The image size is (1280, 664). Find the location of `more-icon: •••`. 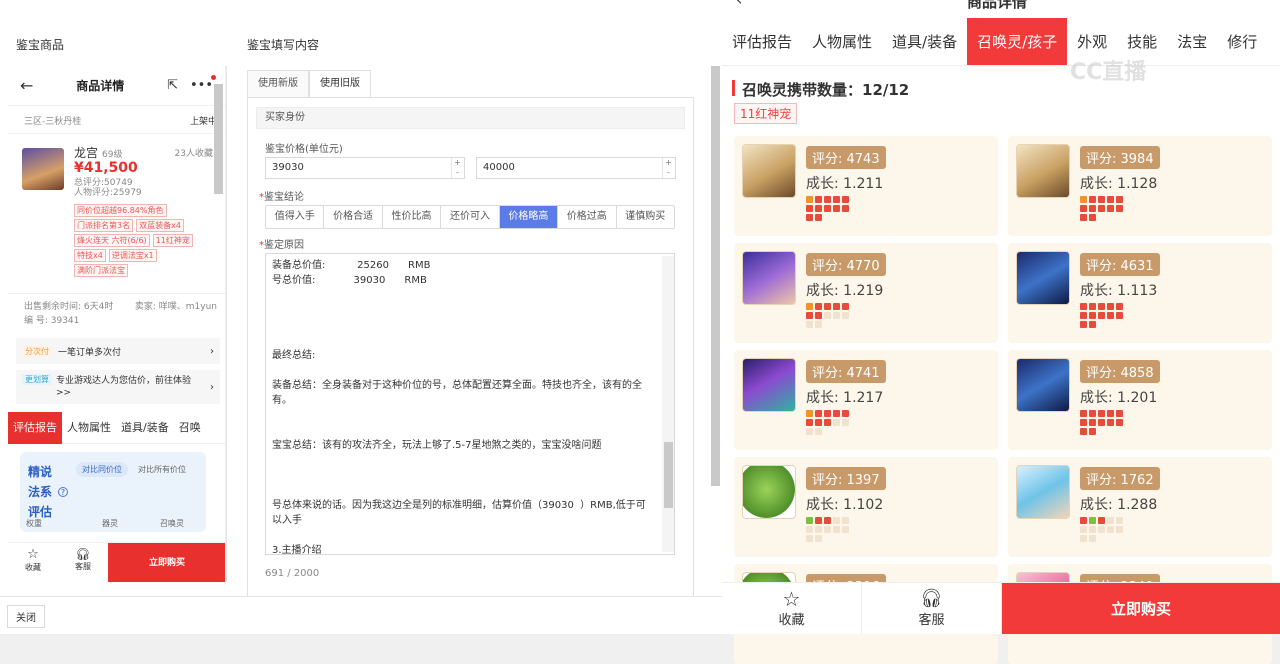

more-icon: ••• is located at coordinates (203, 84).